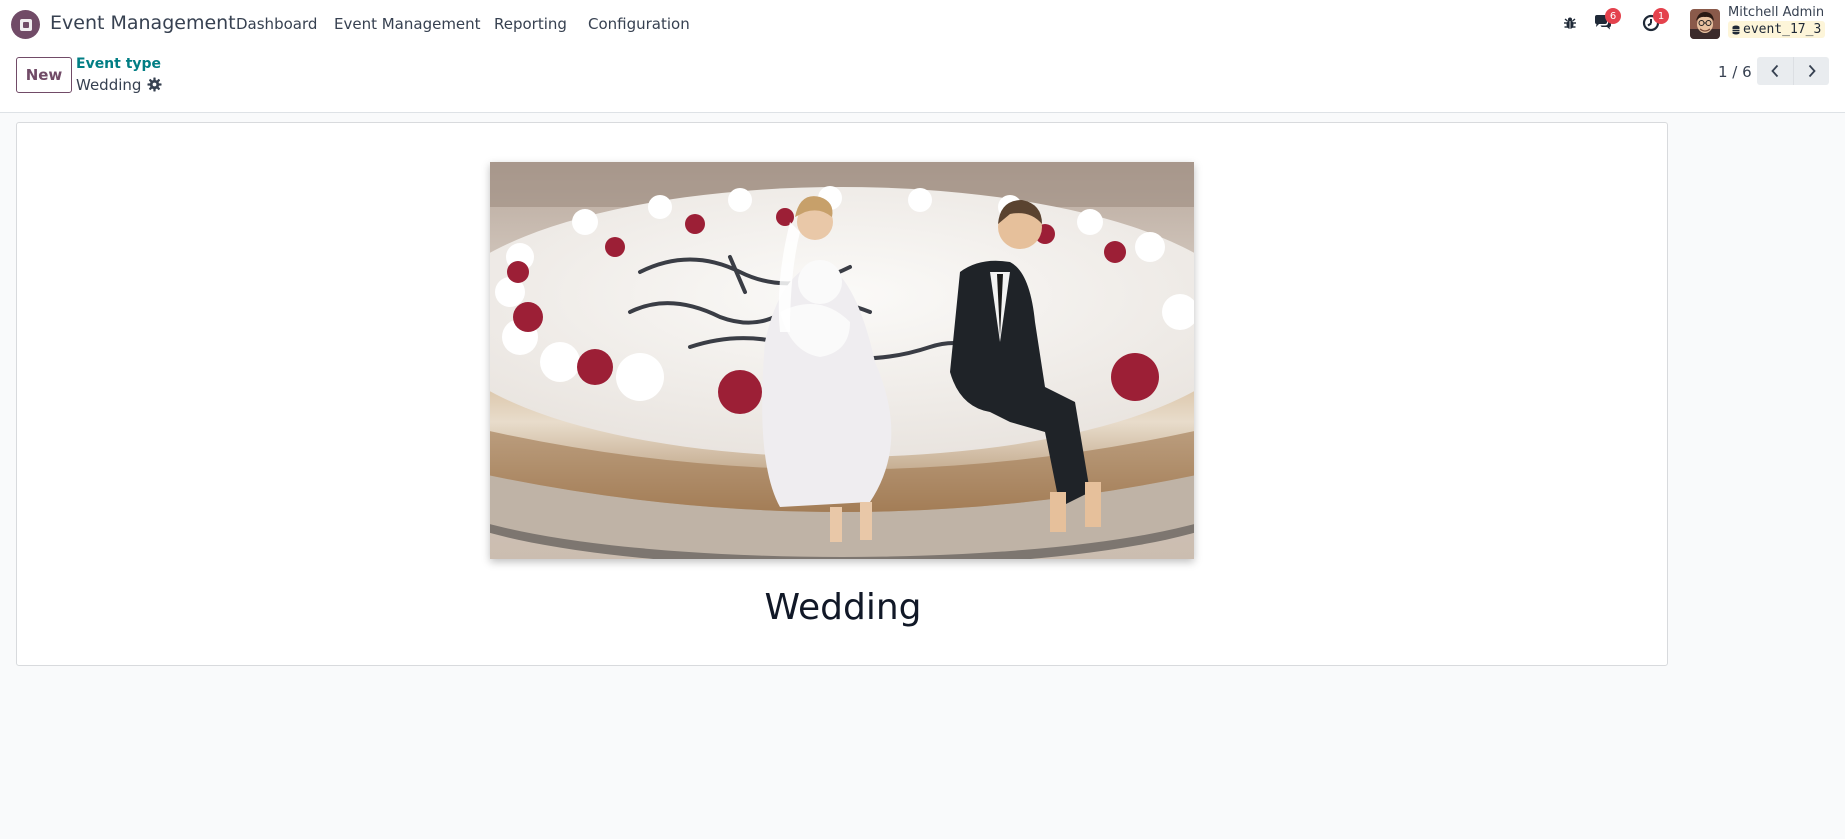  I want to click on pager-value: 1 / 6, so click(1735, 72).